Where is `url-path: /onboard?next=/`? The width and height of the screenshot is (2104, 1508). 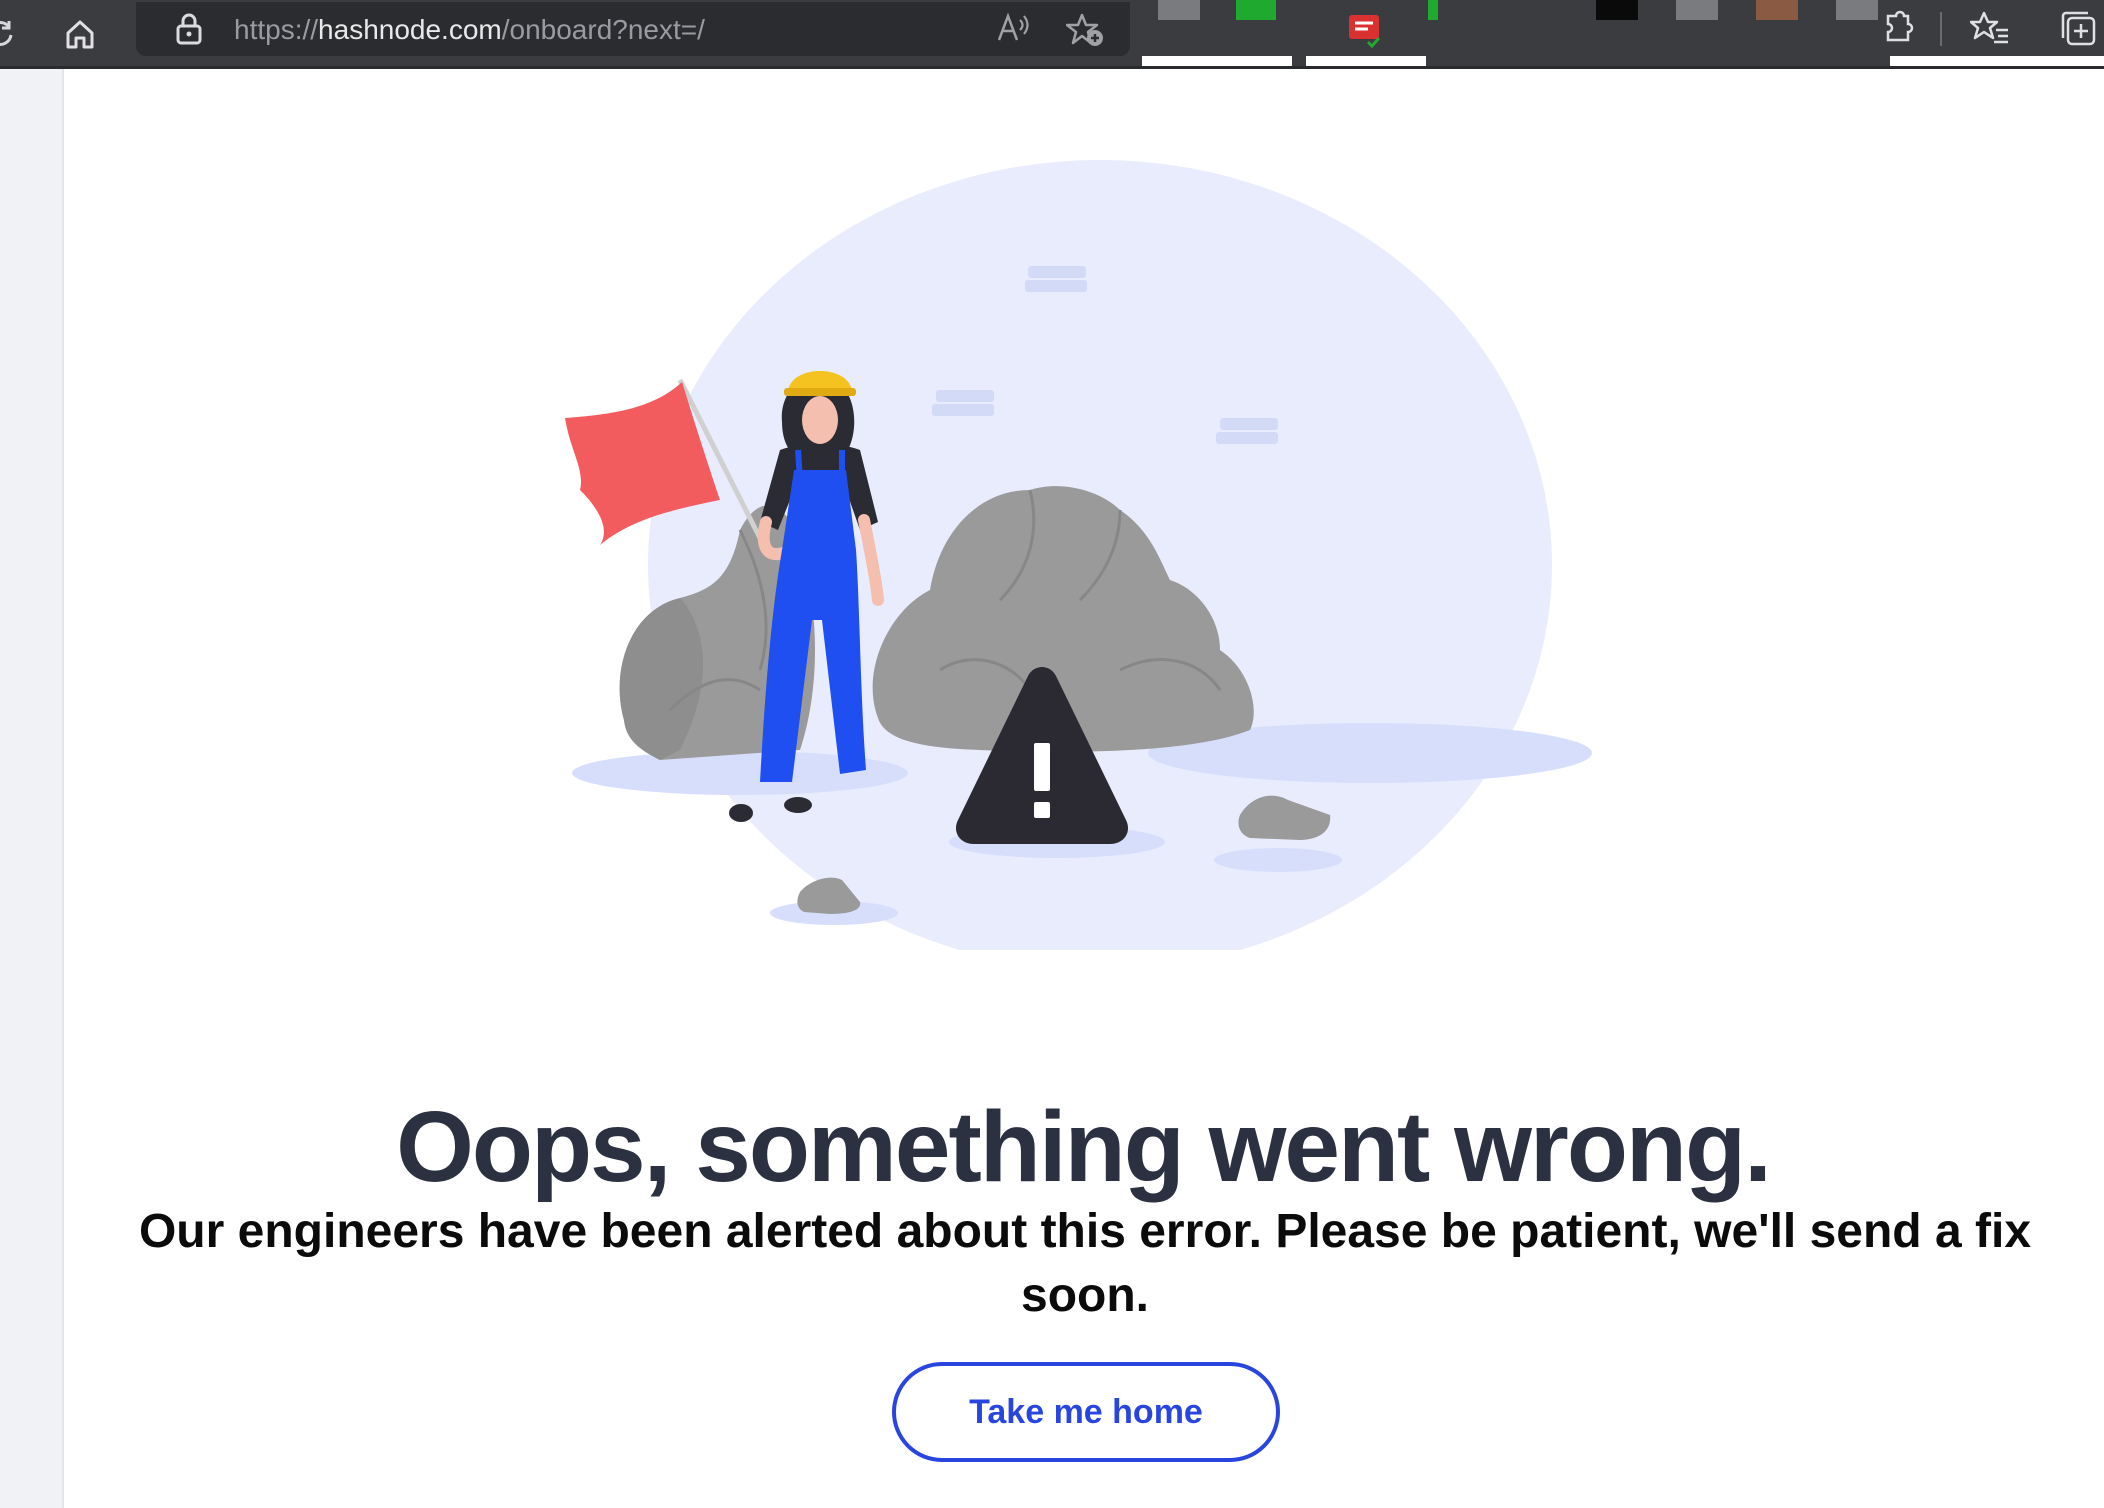
url-path: /onboard?next=/ is located at coordinates (603, 29).